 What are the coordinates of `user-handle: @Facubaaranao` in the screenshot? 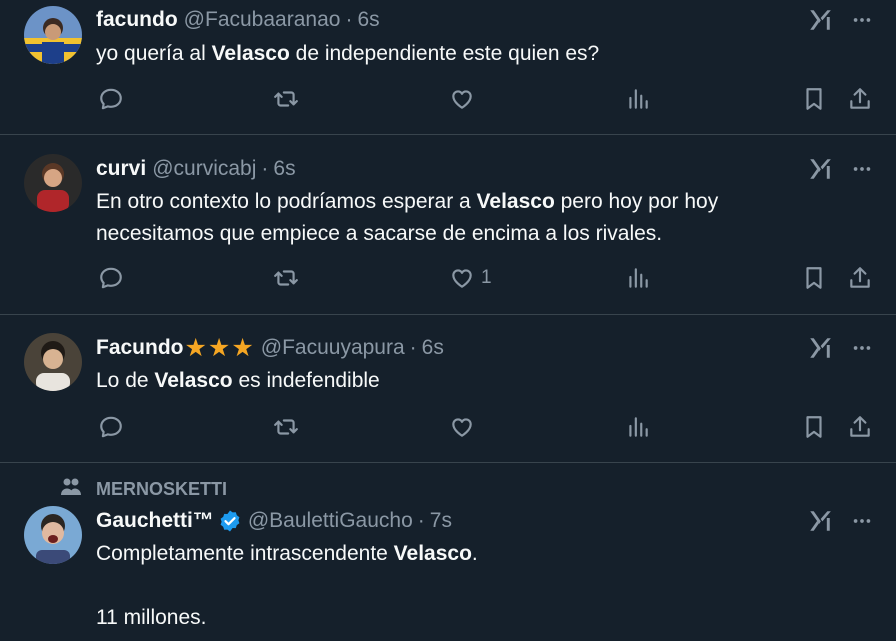 It's located at (262, 20).